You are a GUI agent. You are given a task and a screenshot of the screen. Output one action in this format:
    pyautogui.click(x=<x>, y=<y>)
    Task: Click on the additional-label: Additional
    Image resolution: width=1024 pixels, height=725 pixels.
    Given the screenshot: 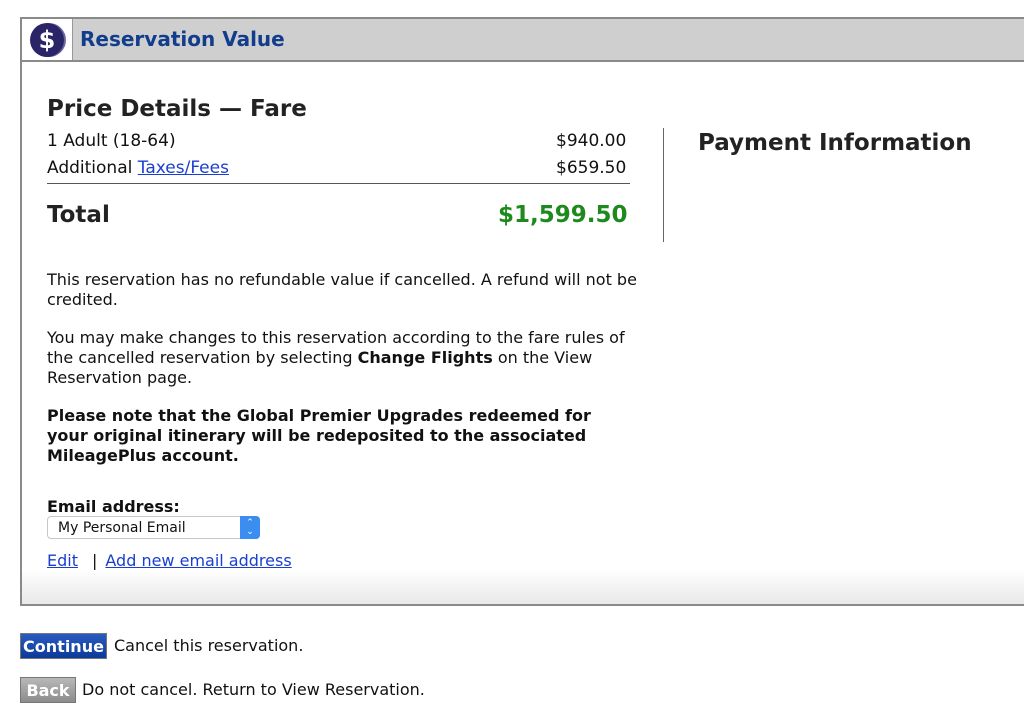 What is the action you would take?
    pyautogui.click(x=92, y=168)
    